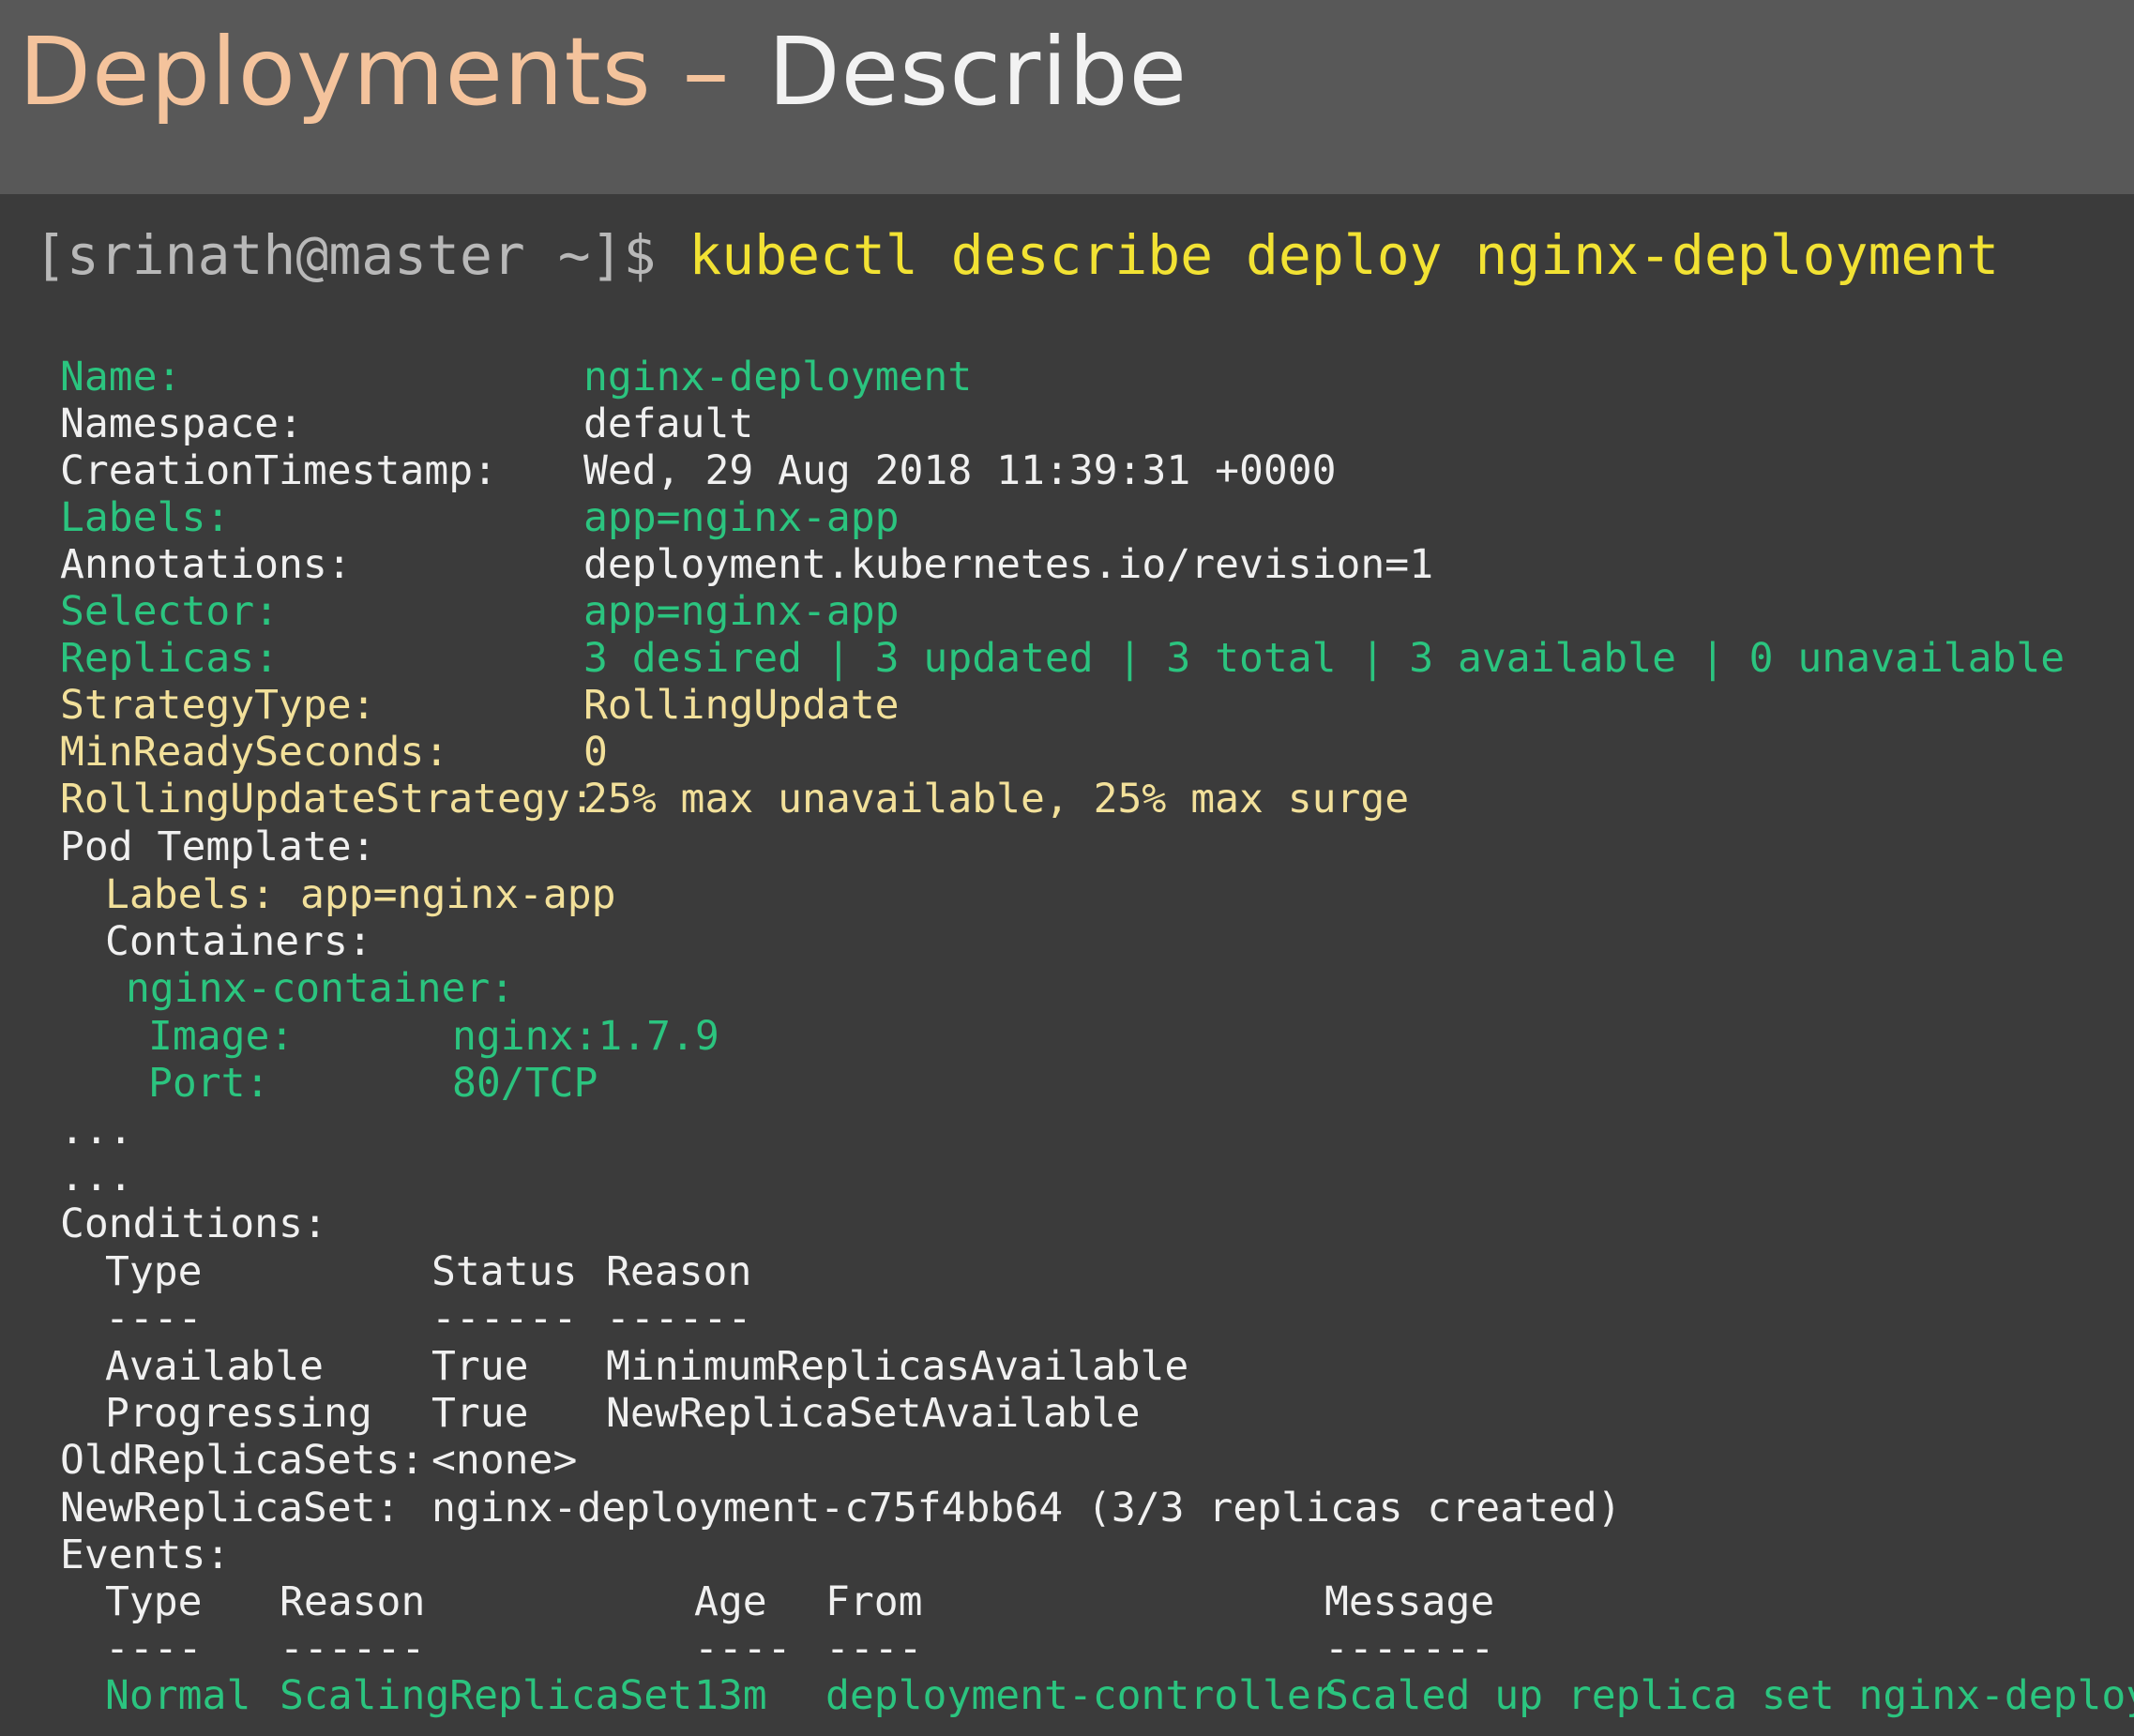  I want to click on event-from: deployment-controller, so click(1081, 1695).